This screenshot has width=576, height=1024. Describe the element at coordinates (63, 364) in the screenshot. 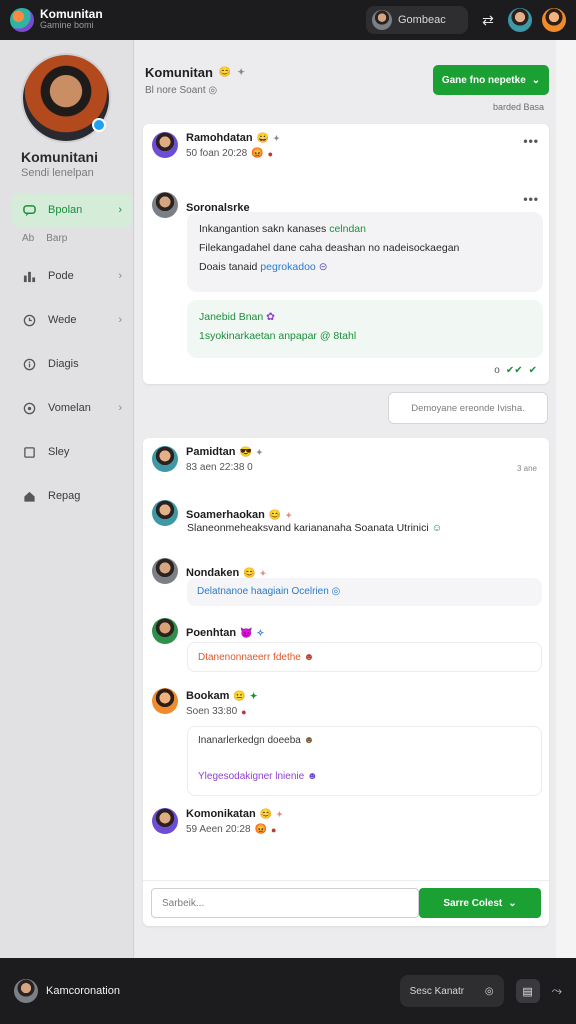

I see `sidebar-item-label: Diagis` at that location.